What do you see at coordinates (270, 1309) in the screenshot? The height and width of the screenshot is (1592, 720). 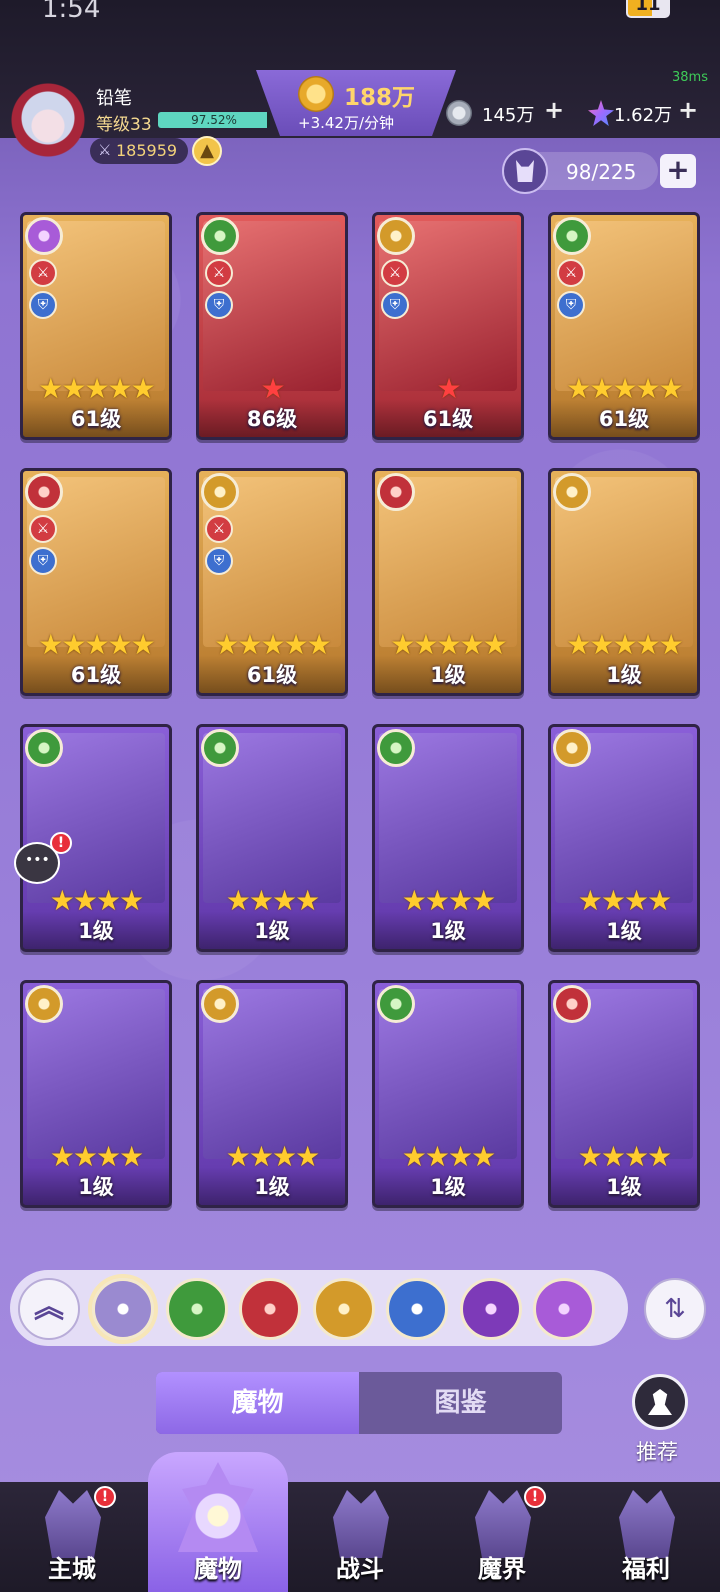 I see `demon-filter-icon` at bounding box center [270, 1309].